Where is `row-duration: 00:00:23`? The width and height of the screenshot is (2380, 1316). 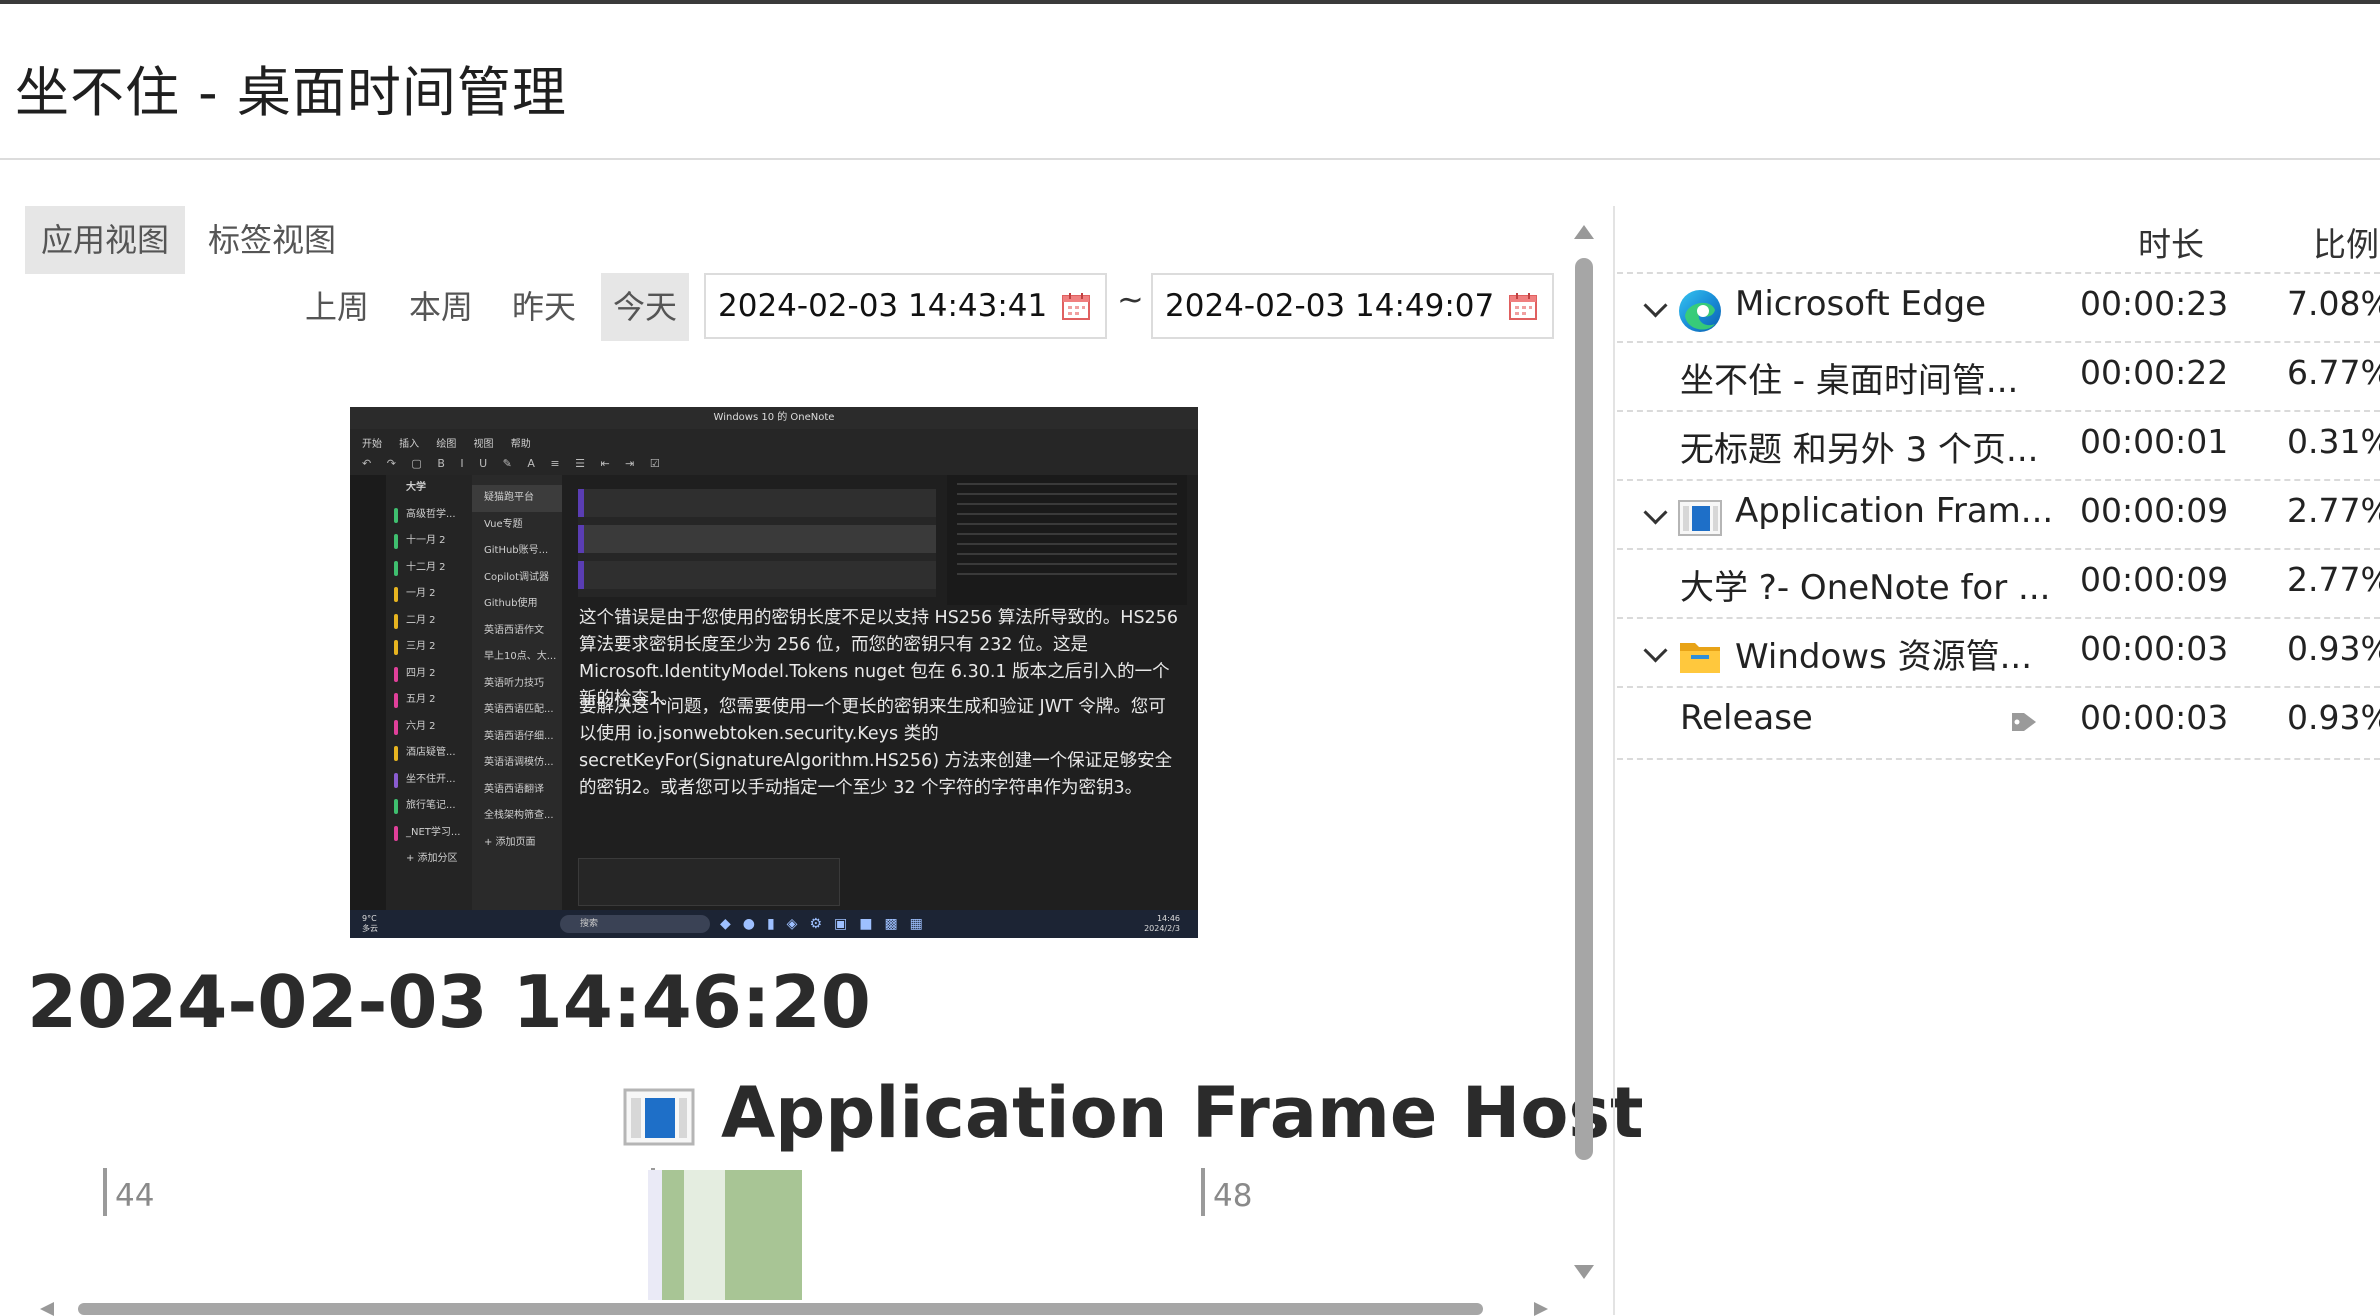 row-duration: 00:00:23 is located at coordinates (2154, 303).